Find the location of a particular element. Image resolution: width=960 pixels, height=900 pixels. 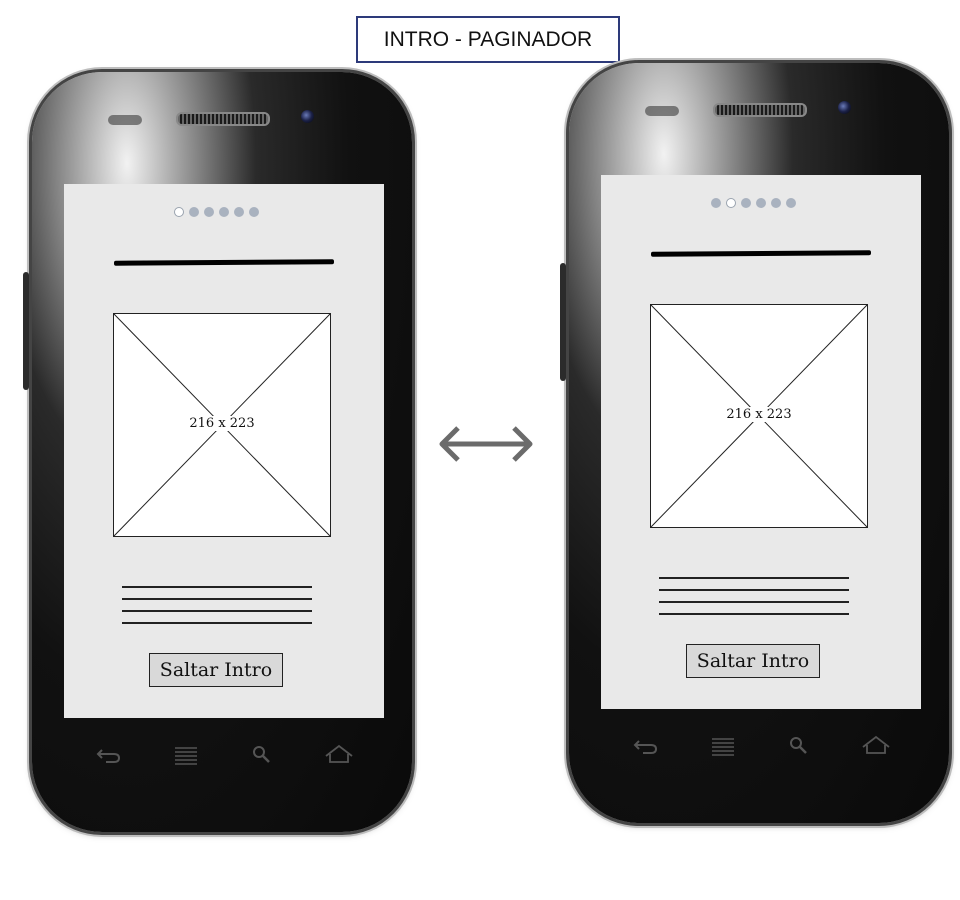

diagram-title: INTRO - PAGINADOR is located at coordinates (488, 39).